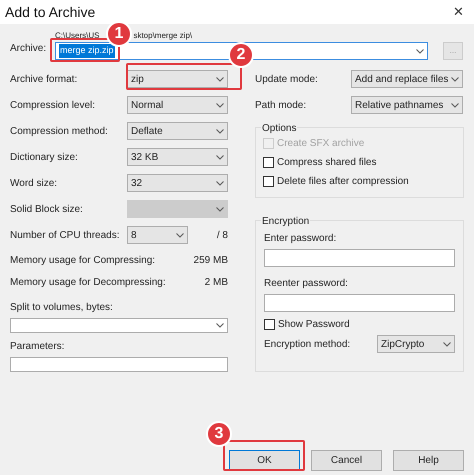  I want to click on dialog-button: Cancel, so click(346, 460).